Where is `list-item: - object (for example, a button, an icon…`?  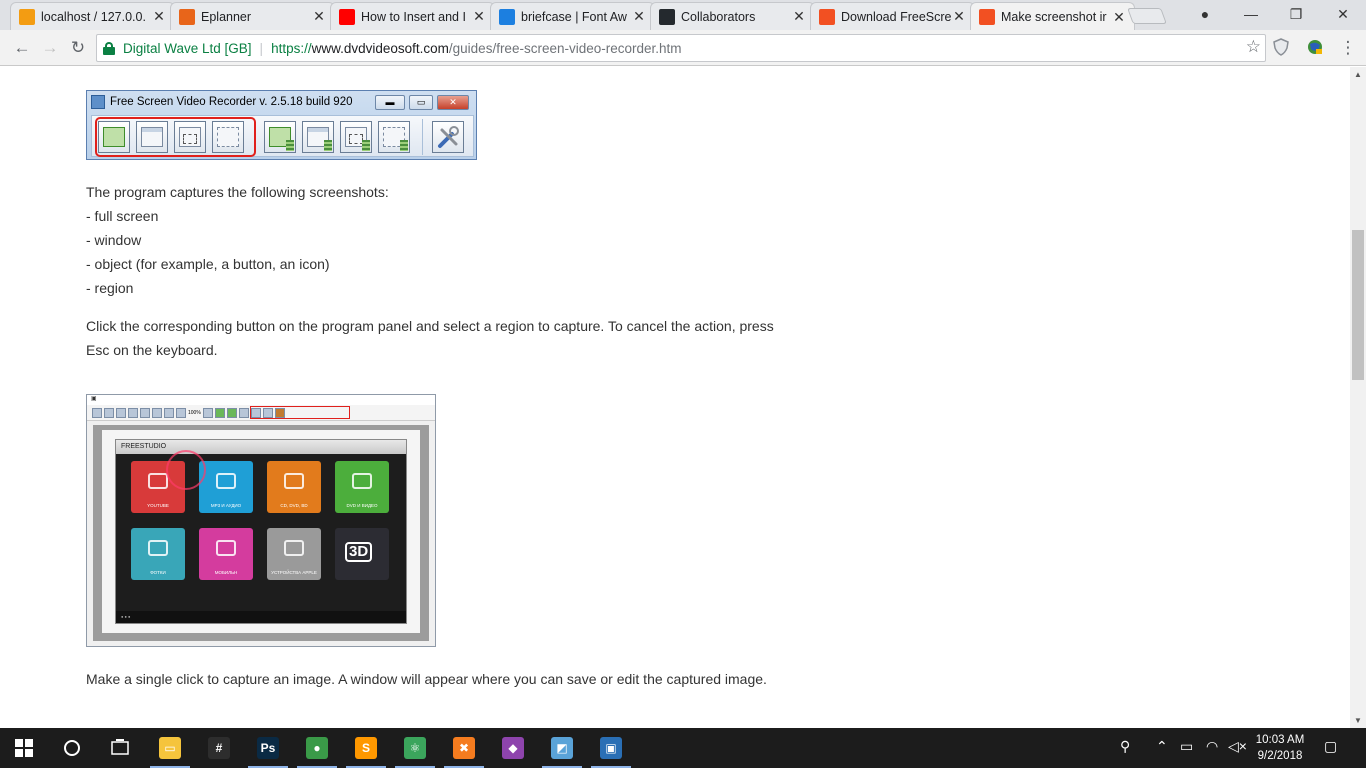 list-item: - object (for example, a button, an icon… is located at coordinates (208, 264).